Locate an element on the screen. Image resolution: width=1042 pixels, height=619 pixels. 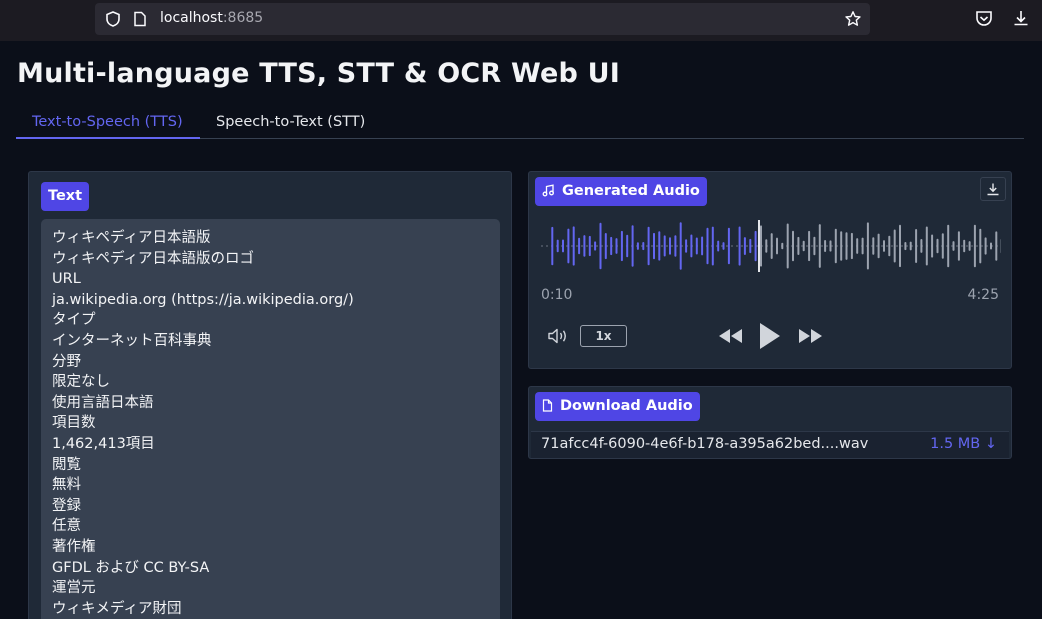
waveform is located at coordinates (771, 246).